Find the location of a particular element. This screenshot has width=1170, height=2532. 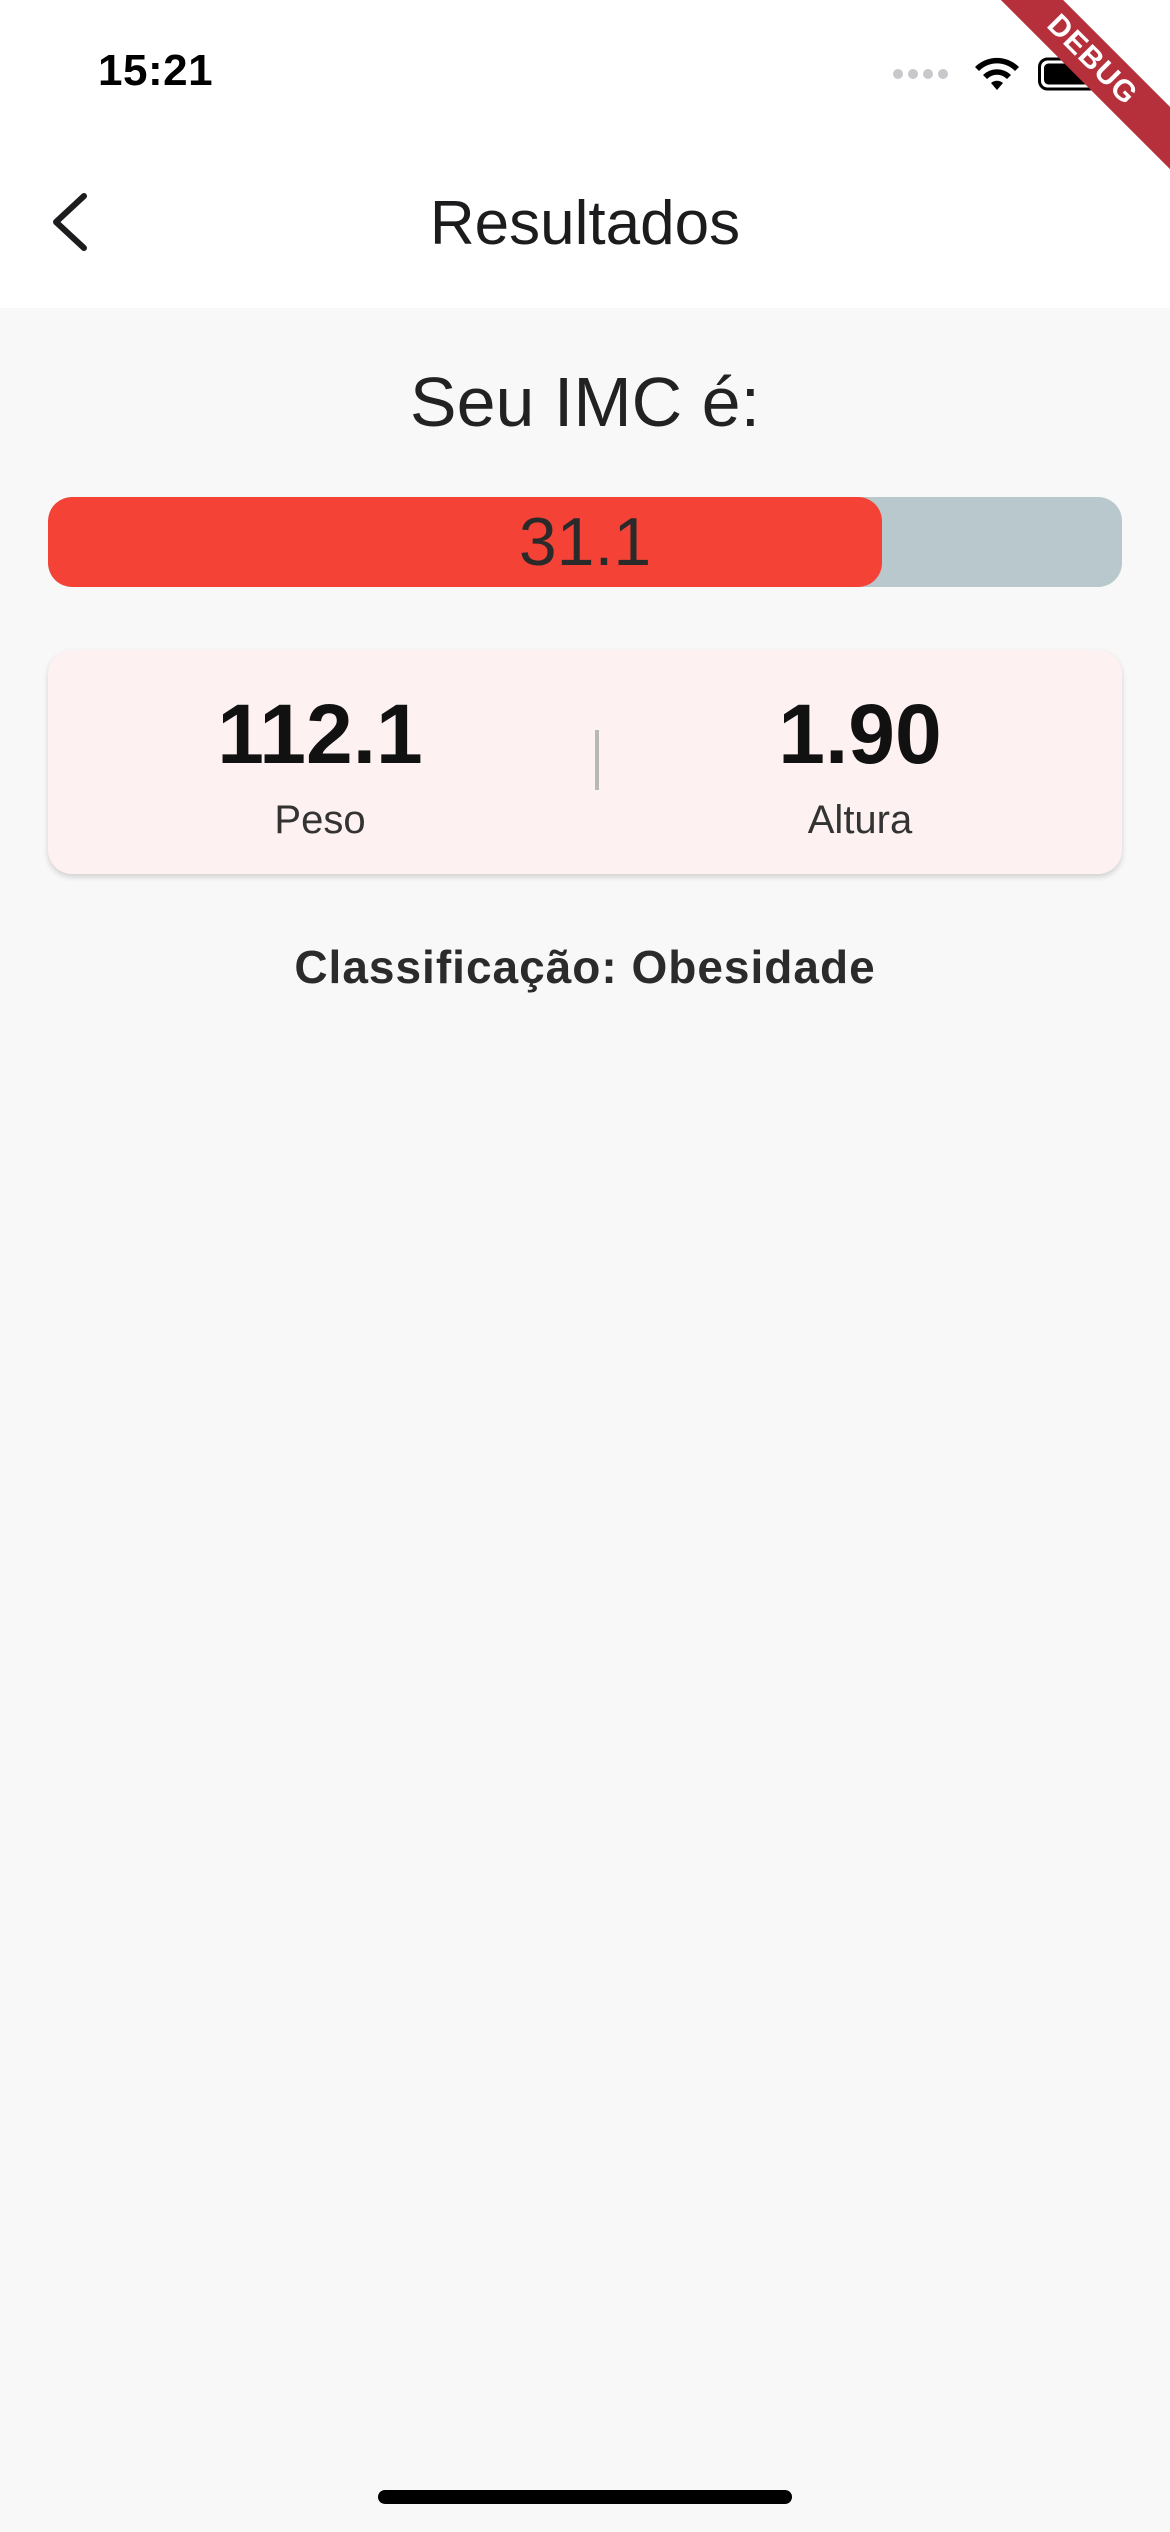

app-bar: Resultados is located at coordinates (585, 224).